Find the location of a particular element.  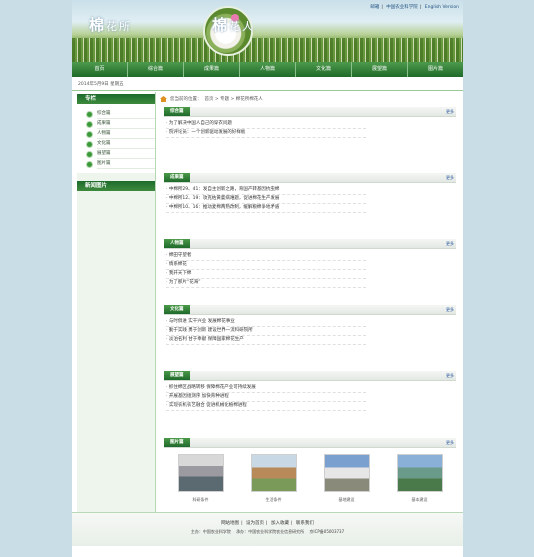

list-item: 棉田守望者 is located at coordinates (266, 256).